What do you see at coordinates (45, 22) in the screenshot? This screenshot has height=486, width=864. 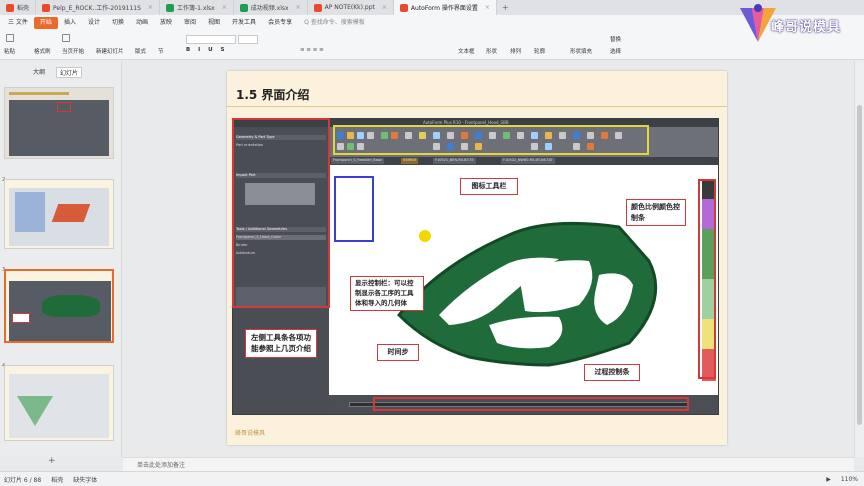 I see `menu-home: 开始` at bounding box center [45, 22].